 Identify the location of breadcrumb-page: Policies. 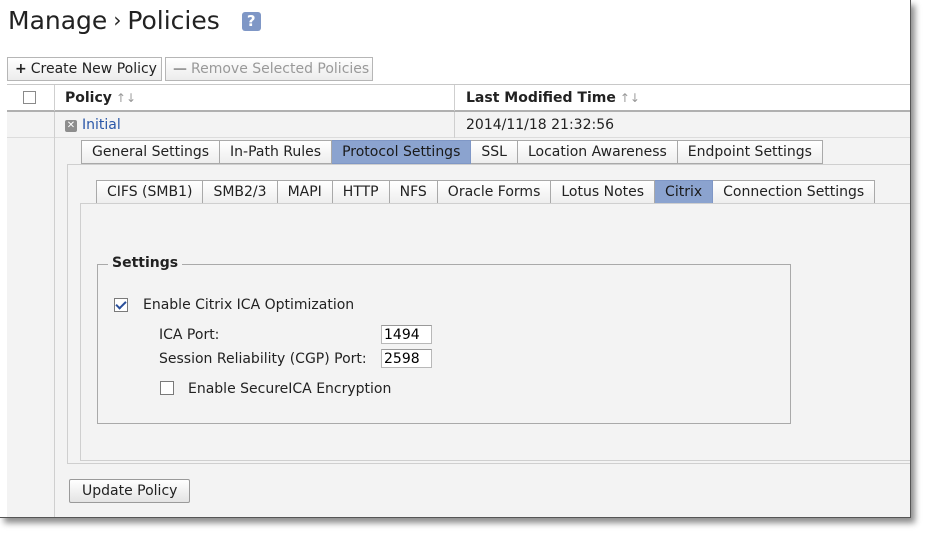
(173, 20).